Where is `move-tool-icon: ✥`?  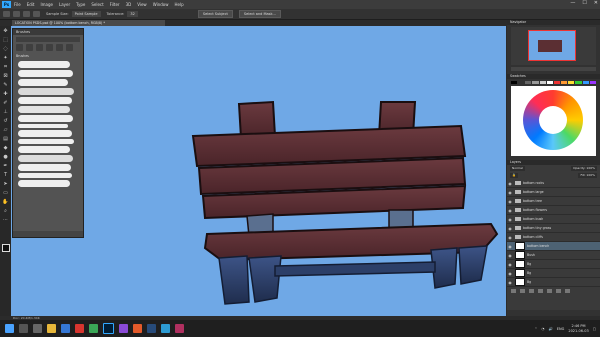 move-tool-icon: ✥ is located at coordinates (5, 31).